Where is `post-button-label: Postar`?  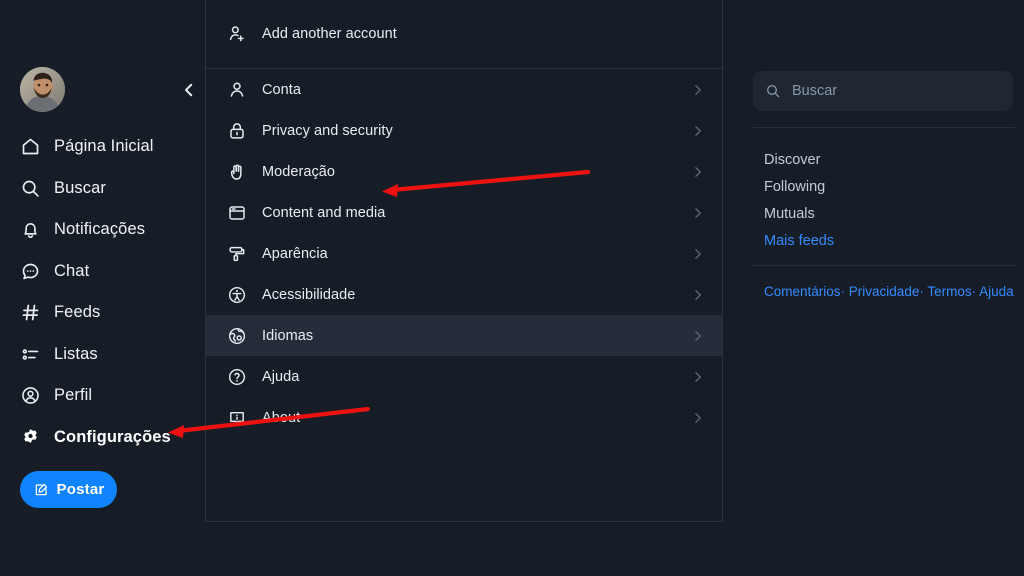
post-button-label: Postar is located at coordinates (80, 489).